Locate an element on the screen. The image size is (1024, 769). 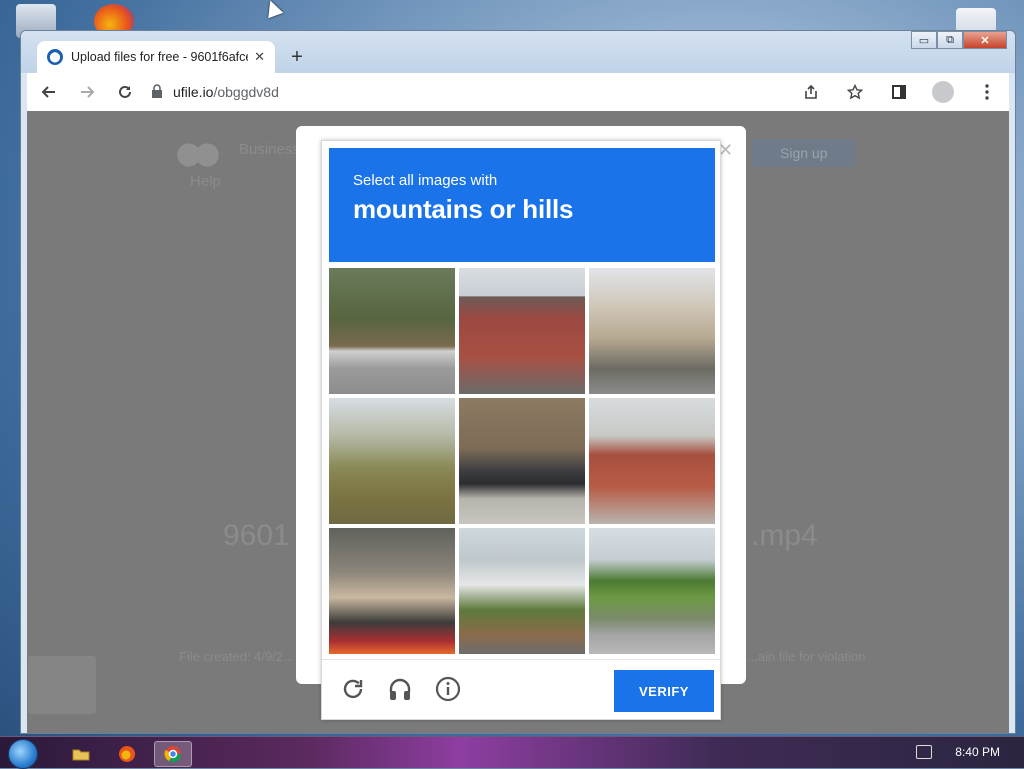
forward-button is located at coordinates (87, 92).